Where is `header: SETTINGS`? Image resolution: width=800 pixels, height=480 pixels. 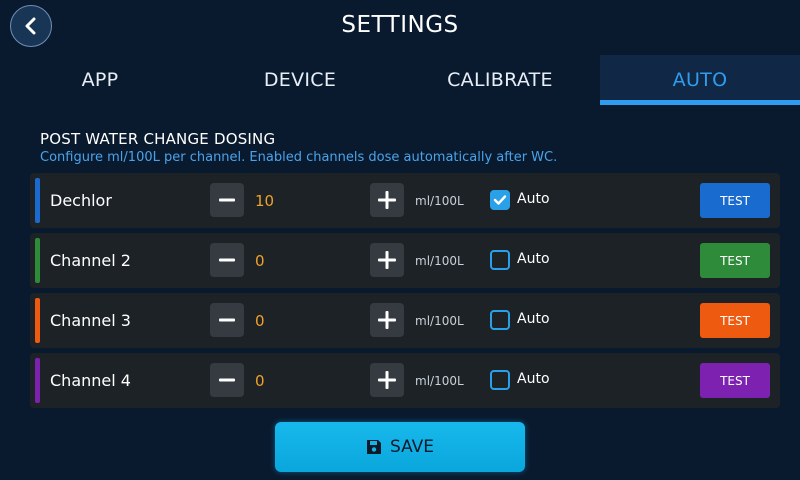
header: SETTINGS is located at coordinates (400, 27).